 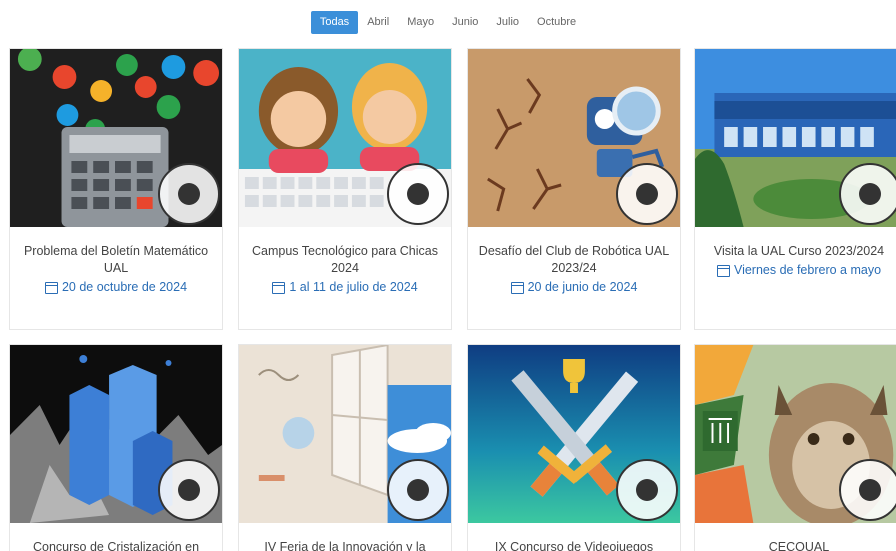 What do you see at coordinates (574, 545) in the screenshot?
I see `event-title: IX Concurso de Videojuegos` at bounding box center [574, 545].